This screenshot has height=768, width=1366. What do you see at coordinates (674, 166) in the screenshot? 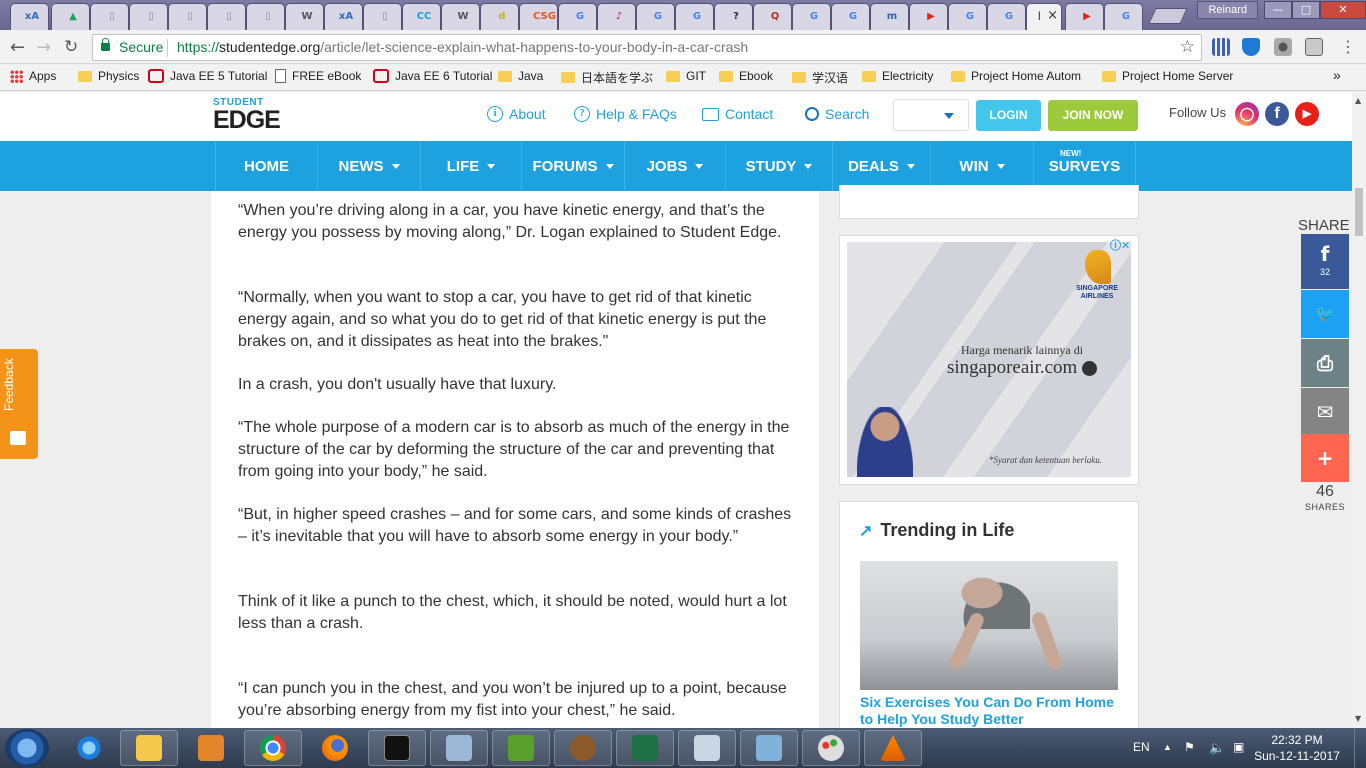
I see `nav-item-jobs: JOBS` at bounding box center [674, 166].